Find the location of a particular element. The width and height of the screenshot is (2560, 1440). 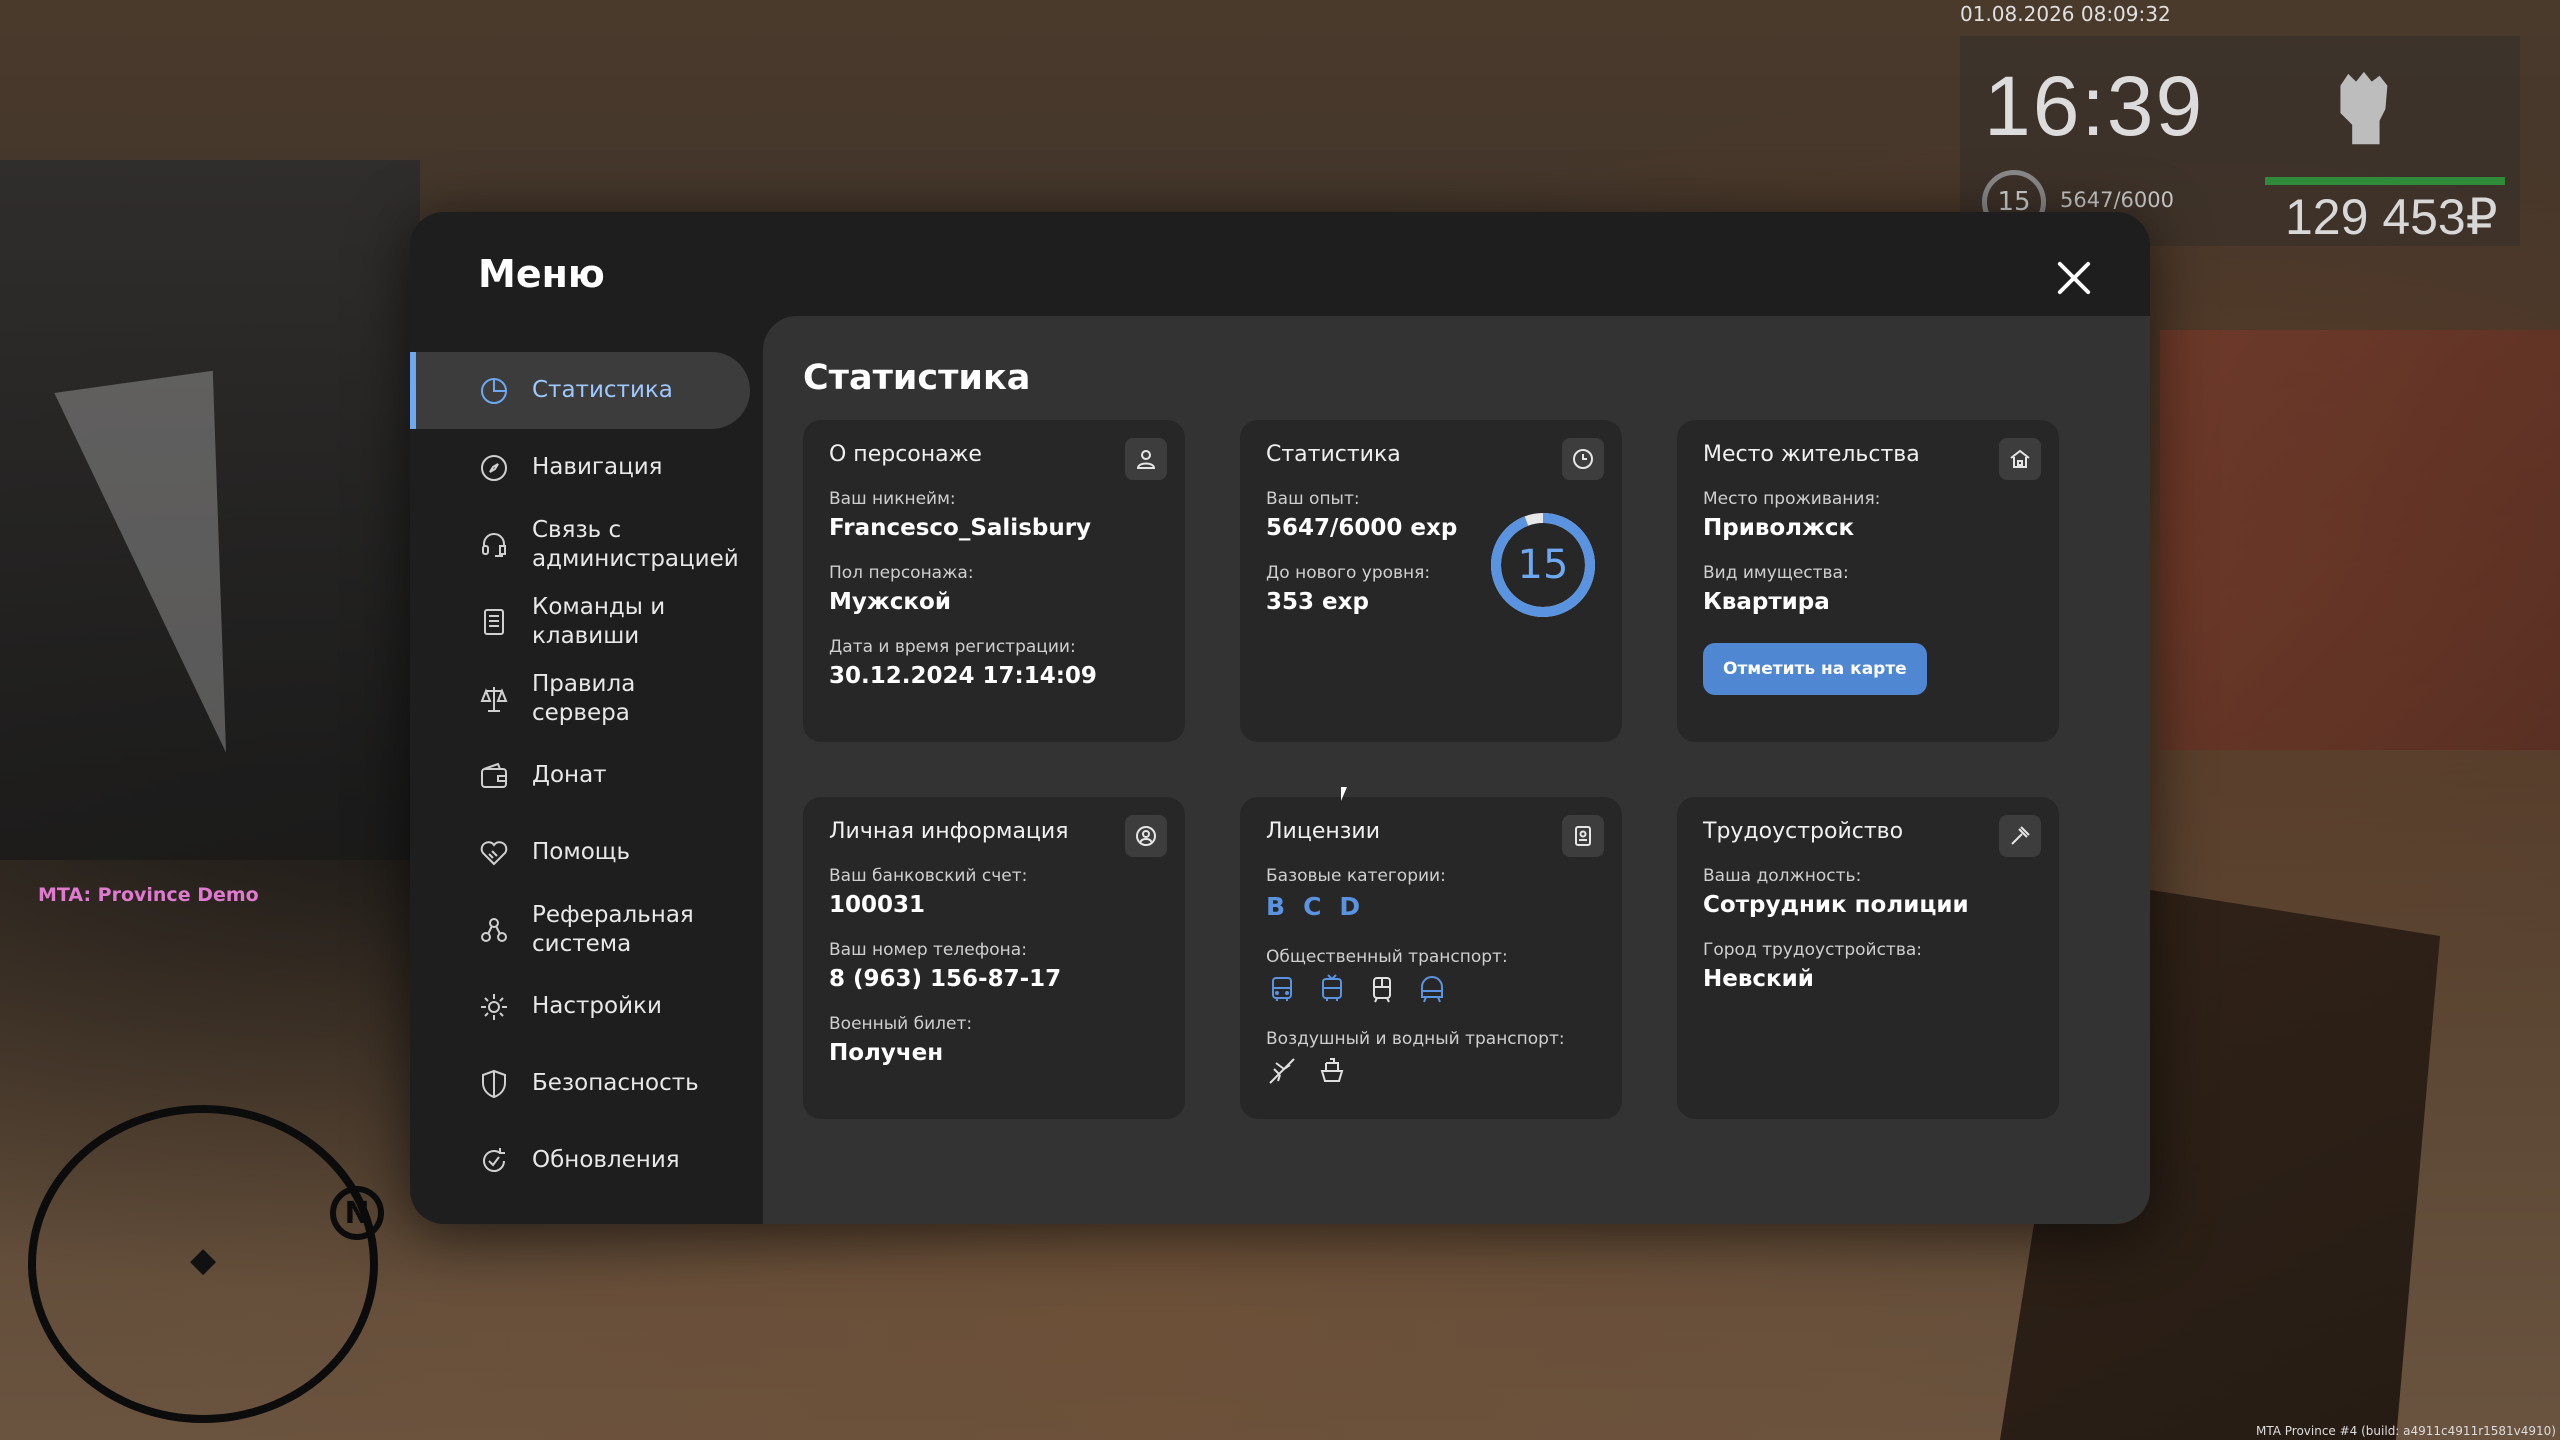

boat-icon is located at coordinates (1332, 1071).